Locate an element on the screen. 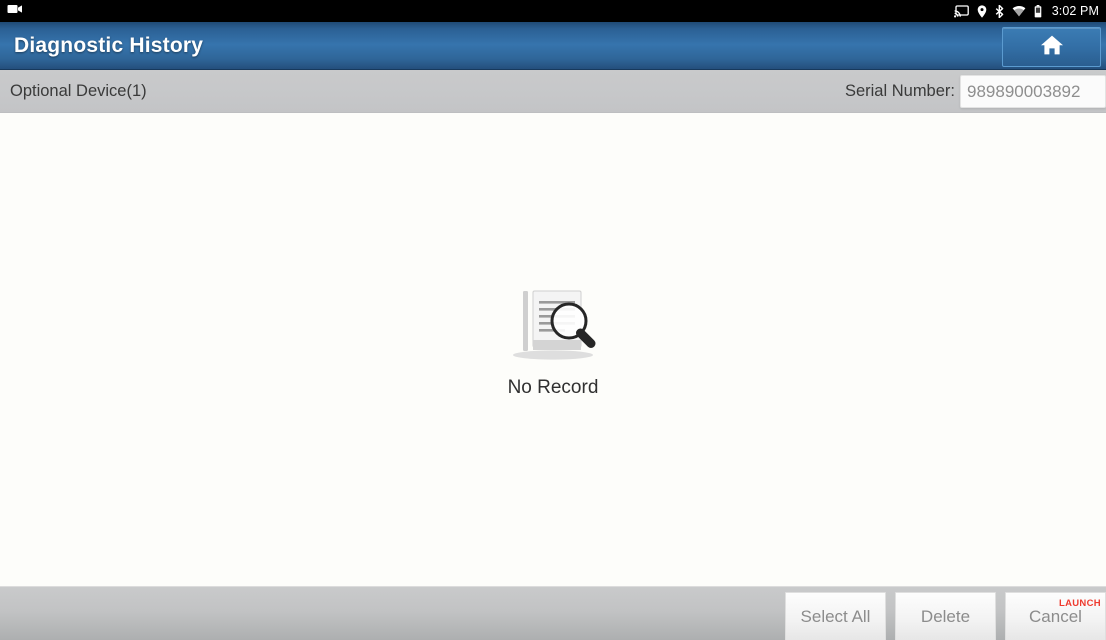 The width and height of the screenshot is (1106, 640). home-button is located at coordinates (1051, 47).